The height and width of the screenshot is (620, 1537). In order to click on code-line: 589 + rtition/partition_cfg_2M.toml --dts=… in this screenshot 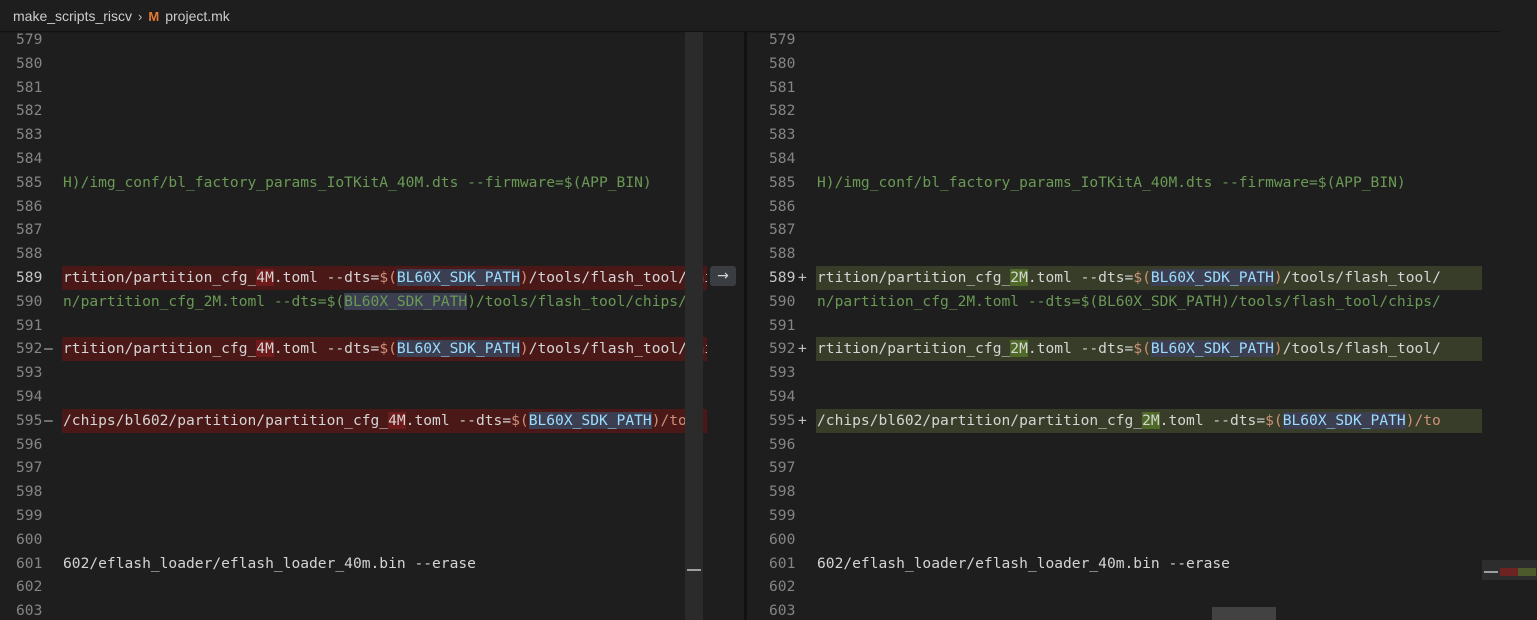, I will do `click(1123, 278)`.